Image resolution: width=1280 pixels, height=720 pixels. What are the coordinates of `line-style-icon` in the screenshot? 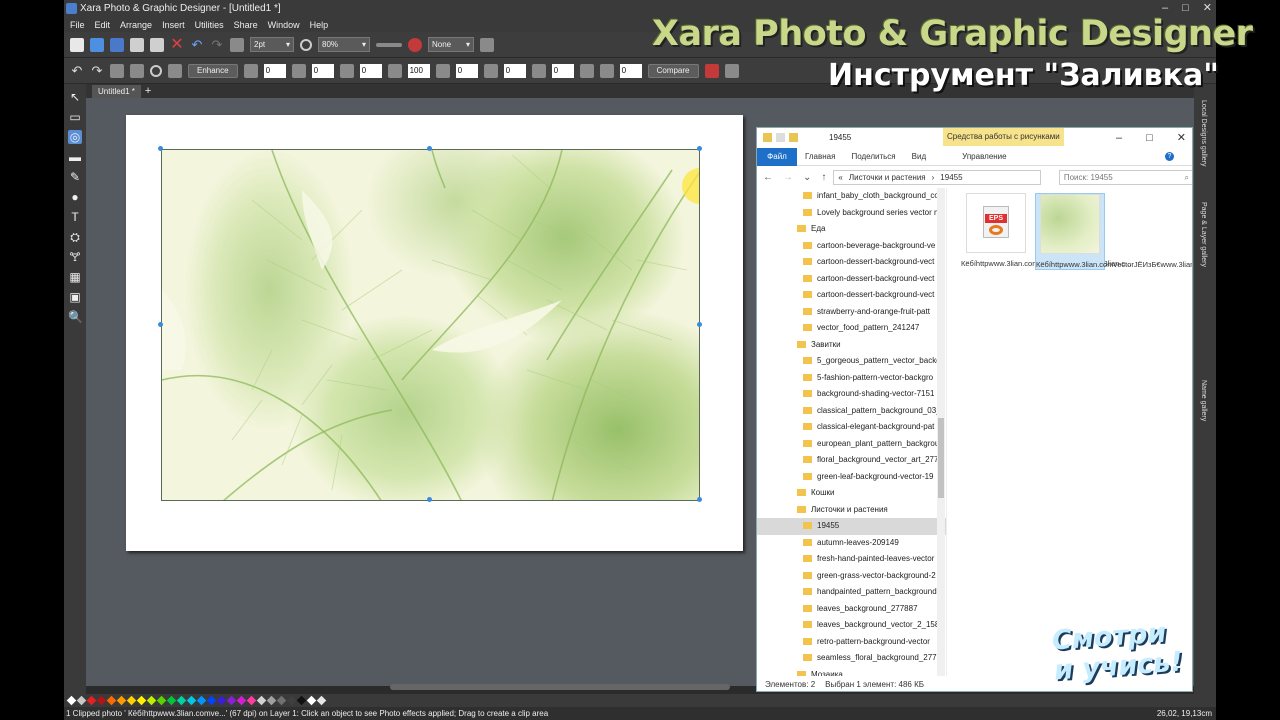 It's located at (389, 44).